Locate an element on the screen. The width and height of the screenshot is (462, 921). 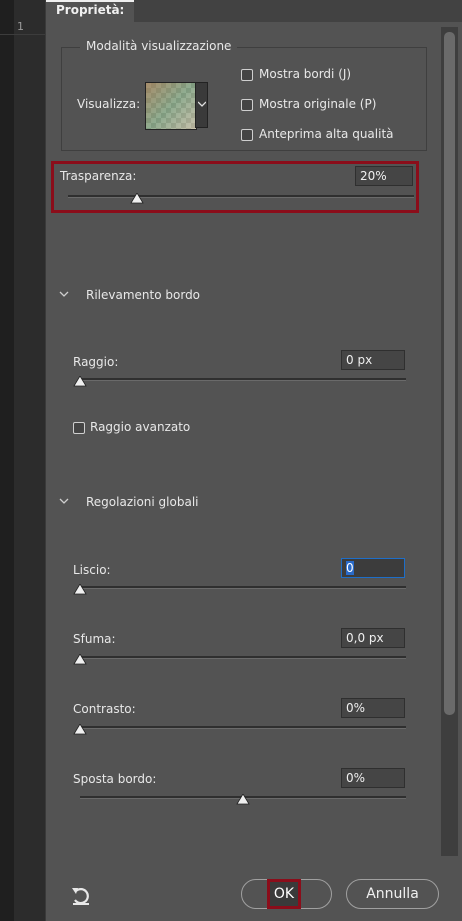
show-edges-checkbox is located at coordinates (247, 75).